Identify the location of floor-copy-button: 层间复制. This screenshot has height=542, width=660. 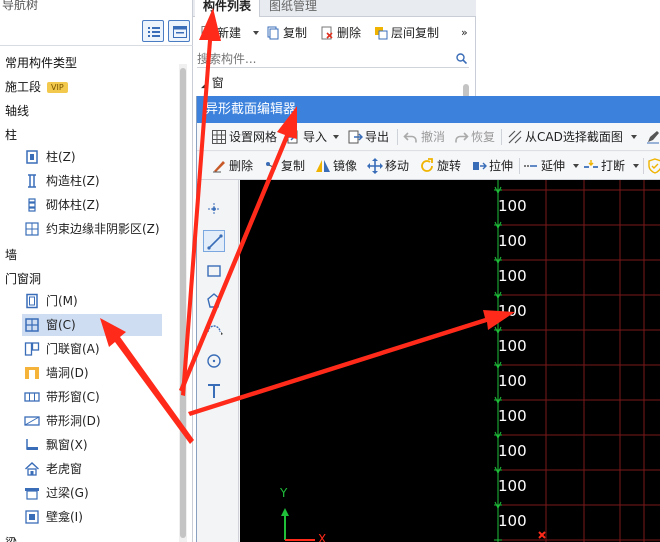
(410, 33).